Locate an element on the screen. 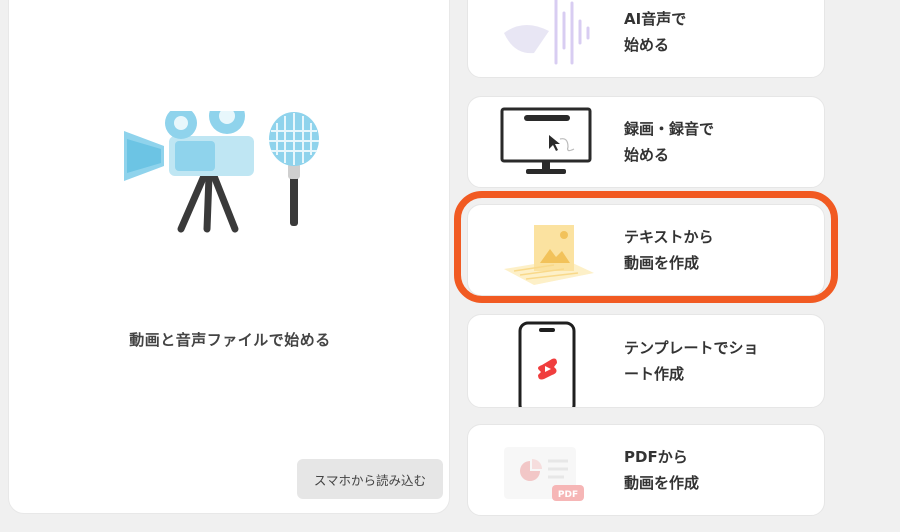  pdf-to-video-card: PDF PDFから 動画を作成 is located at coordinates (646, 470).